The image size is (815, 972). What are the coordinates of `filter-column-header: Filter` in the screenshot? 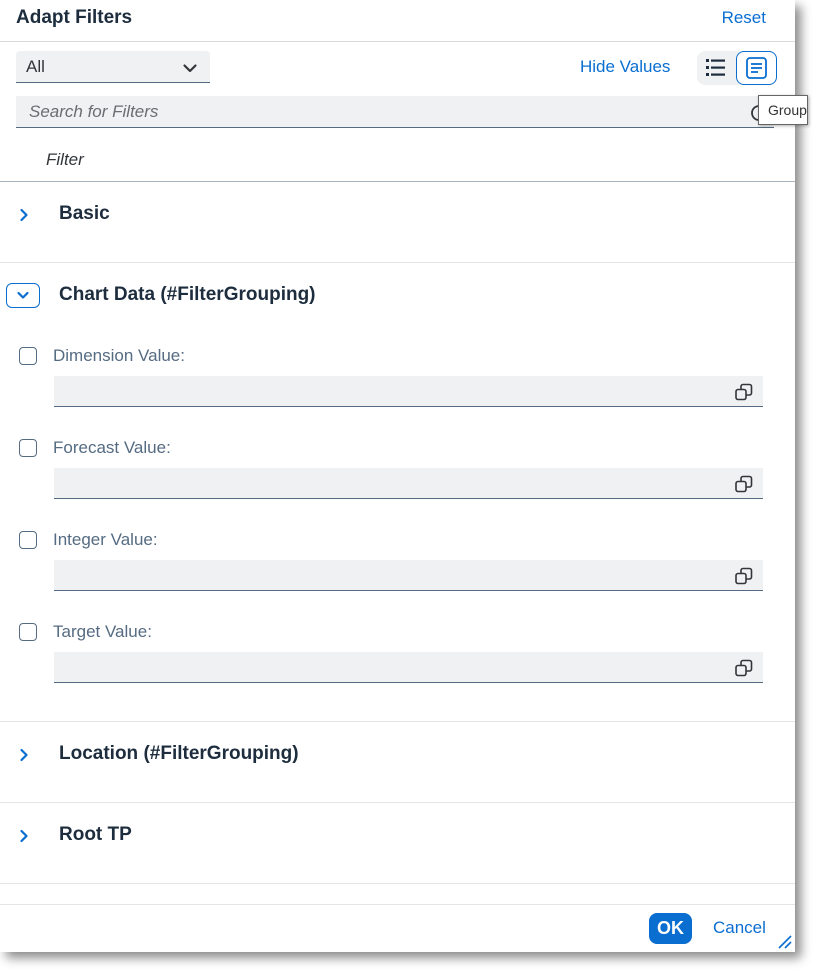 It's located at (65, 159).